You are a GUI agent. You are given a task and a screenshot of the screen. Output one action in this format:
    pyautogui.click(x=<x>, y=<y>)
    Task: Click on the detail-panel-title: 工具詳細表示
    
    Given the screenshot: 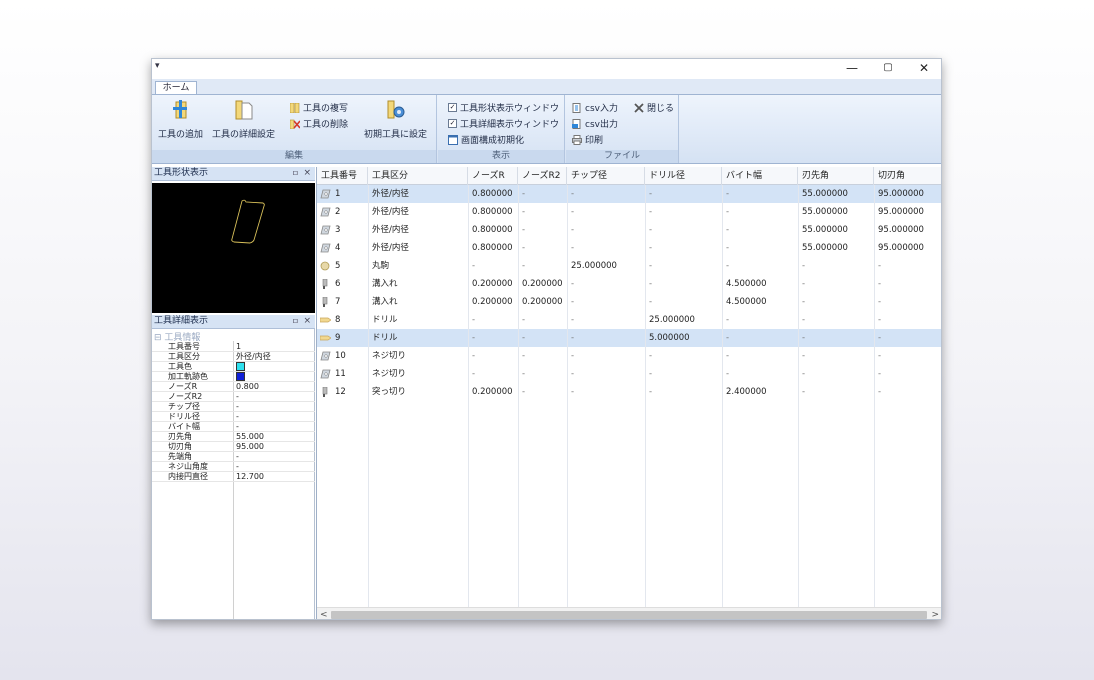 What is the action you would take?
    pyautogui.click(x=181, y=321)
    